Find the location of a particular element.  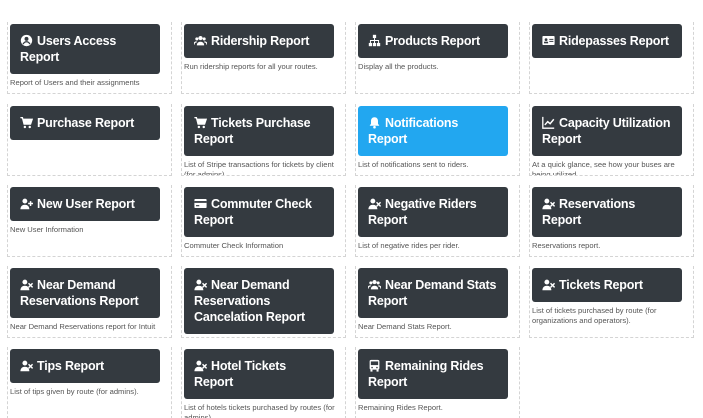

report-label: Products Report is located at coordinates (432, 41).